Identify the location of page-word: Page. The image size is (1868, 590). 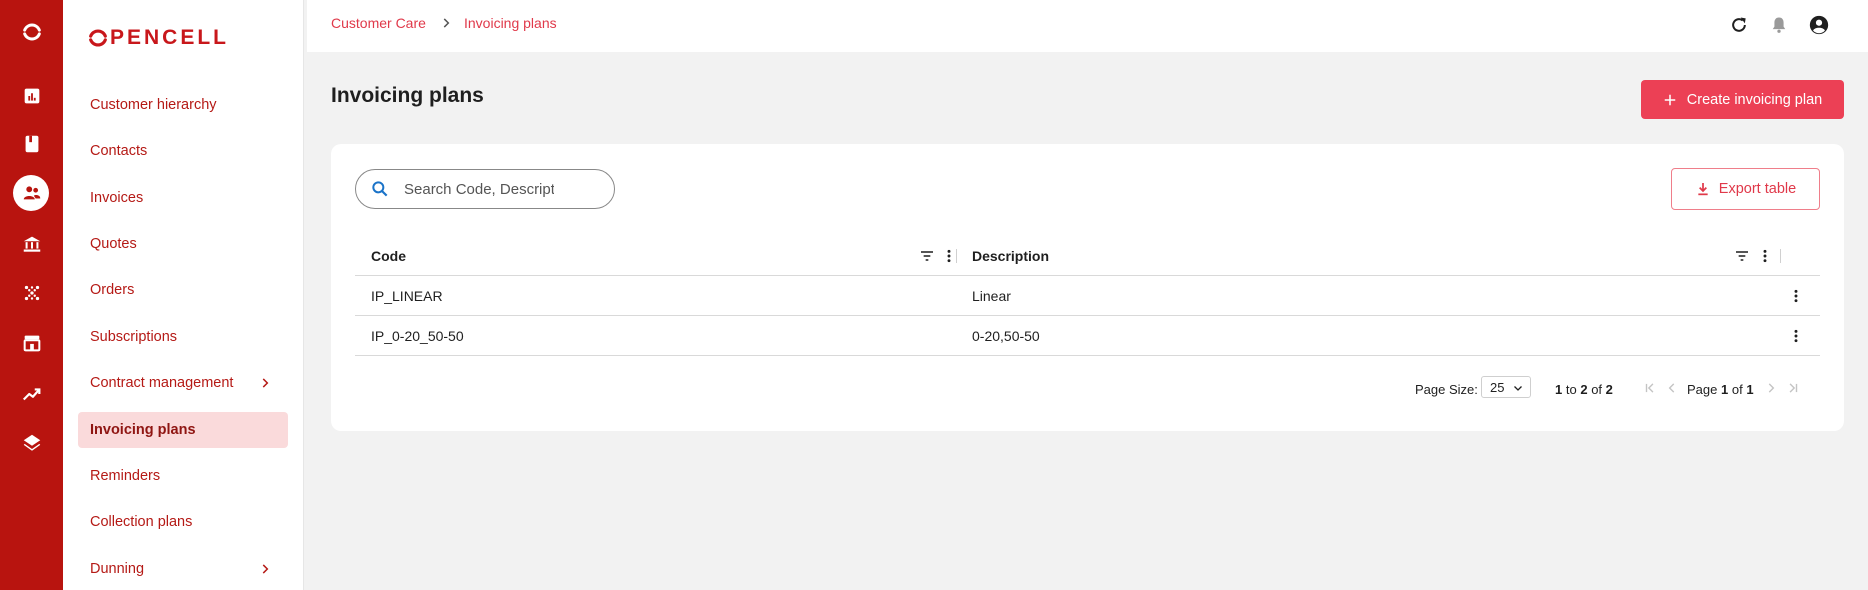
(1702, 389).